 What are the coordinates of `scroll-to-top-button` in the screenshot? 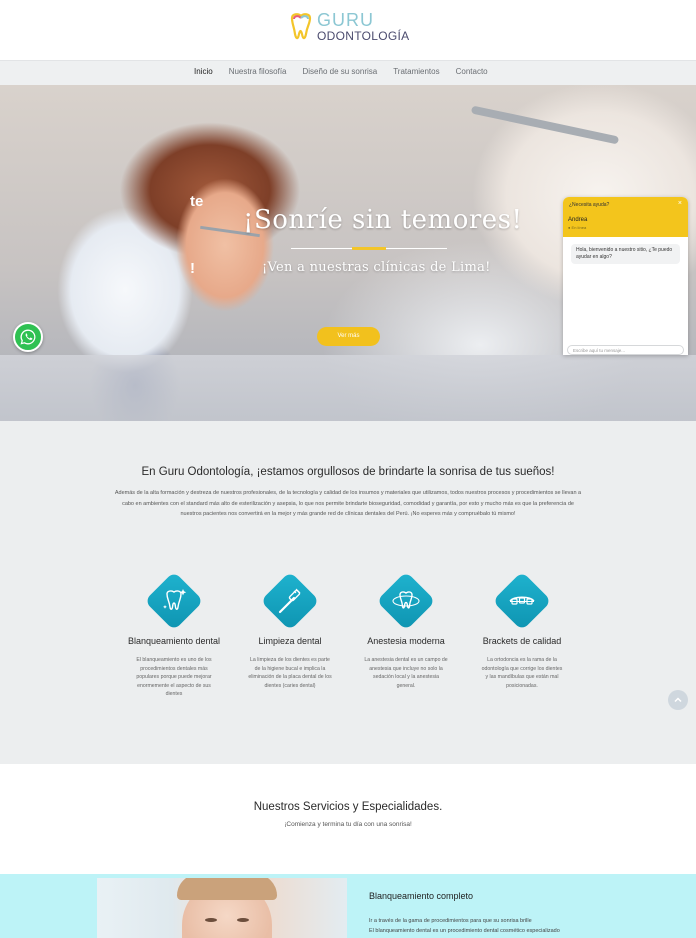 It's located at (678, 700).